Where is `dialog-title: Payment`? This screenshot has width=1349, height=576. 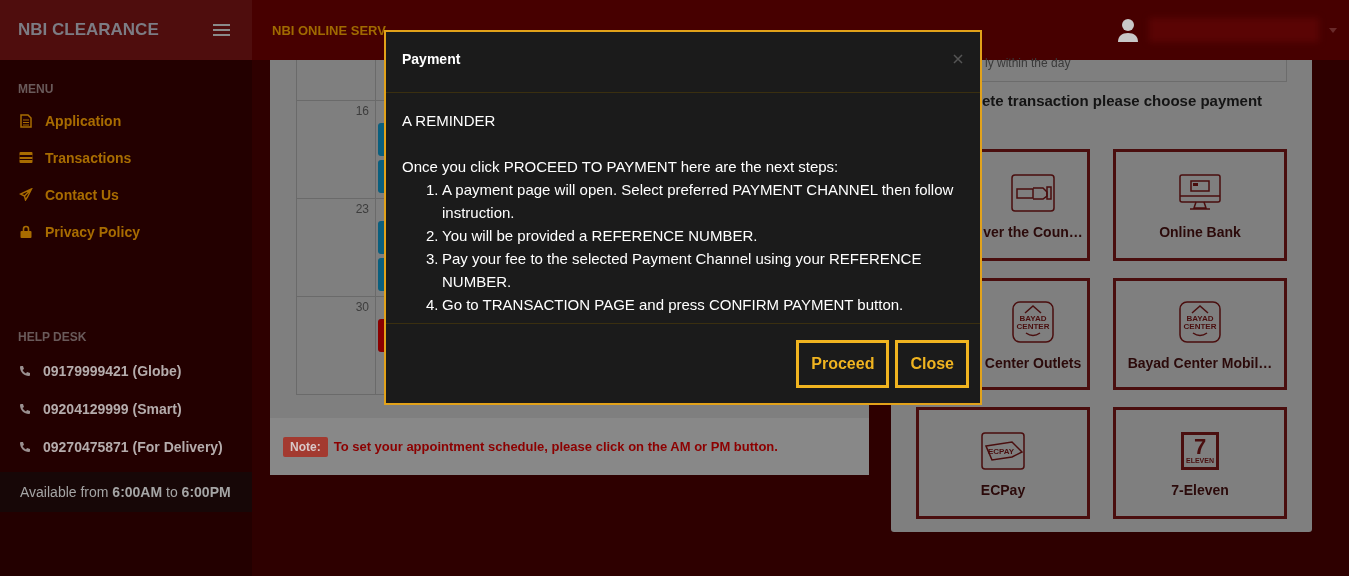 dialog-title: Payment is located at coordinates (431, 59).